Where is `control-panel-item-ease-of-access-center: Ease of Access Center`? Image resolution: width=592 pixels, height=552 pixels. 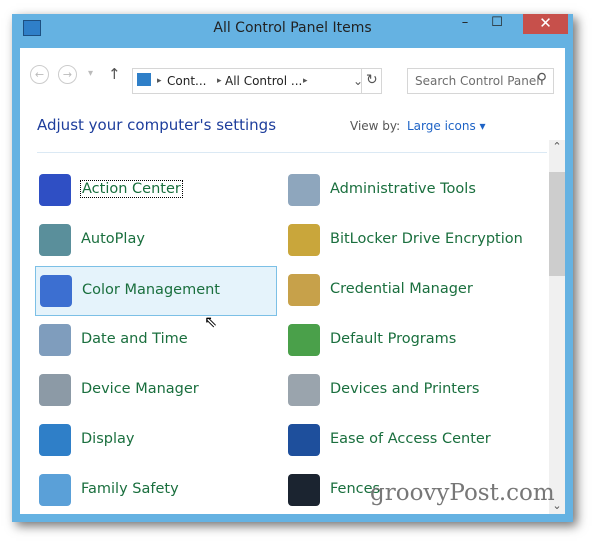
control-panel-item-ease-of-access-center: Ease of Access Center is located at coordinates (404, 440).